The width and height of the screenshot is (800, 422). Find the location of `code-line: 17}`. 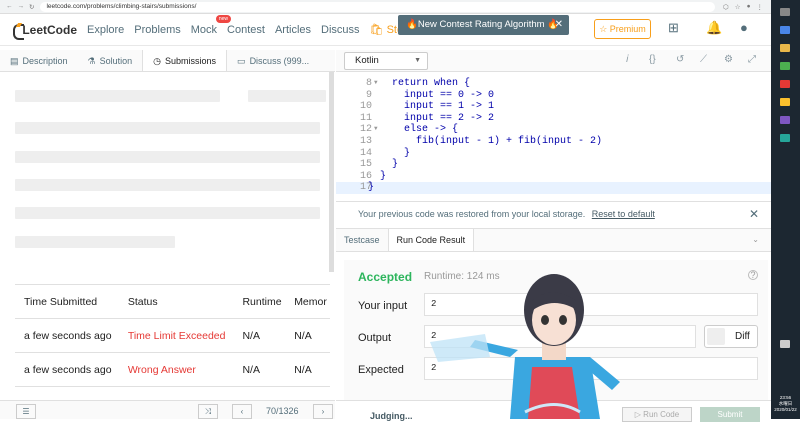

code-line: 17} is located at coordinates (553, 188).